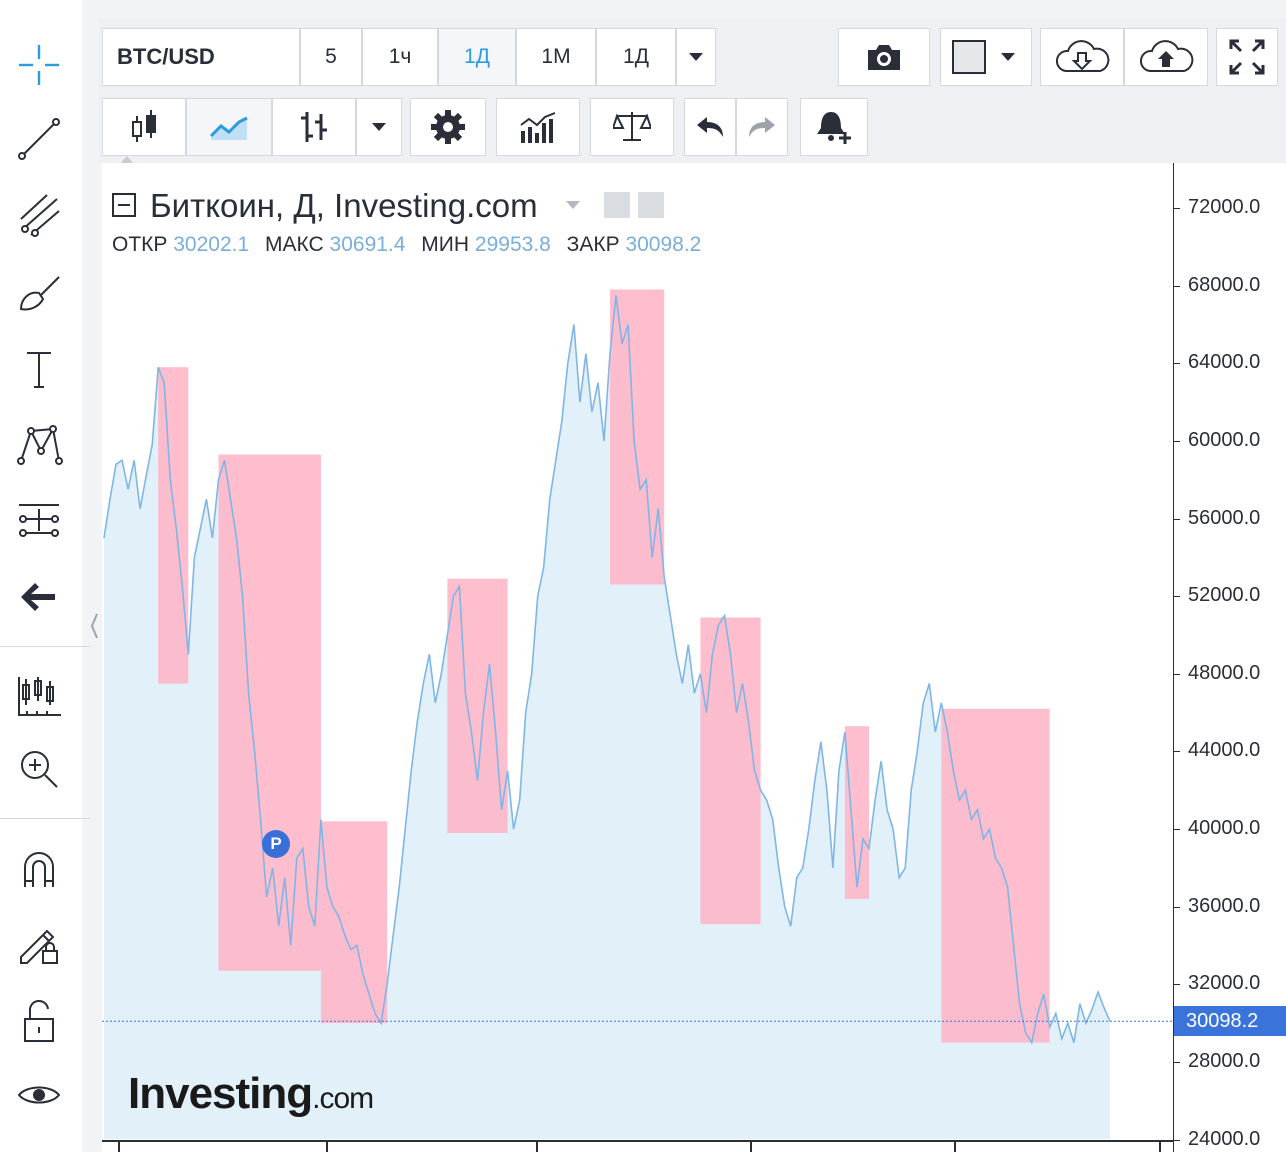  I want to click on zoom-in-icon, so click(39, 769).